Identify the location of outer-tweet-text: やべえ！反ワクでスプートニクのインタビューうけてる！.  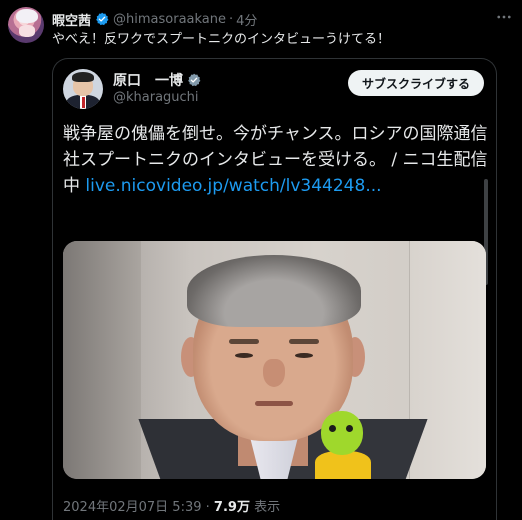
(221, 39).